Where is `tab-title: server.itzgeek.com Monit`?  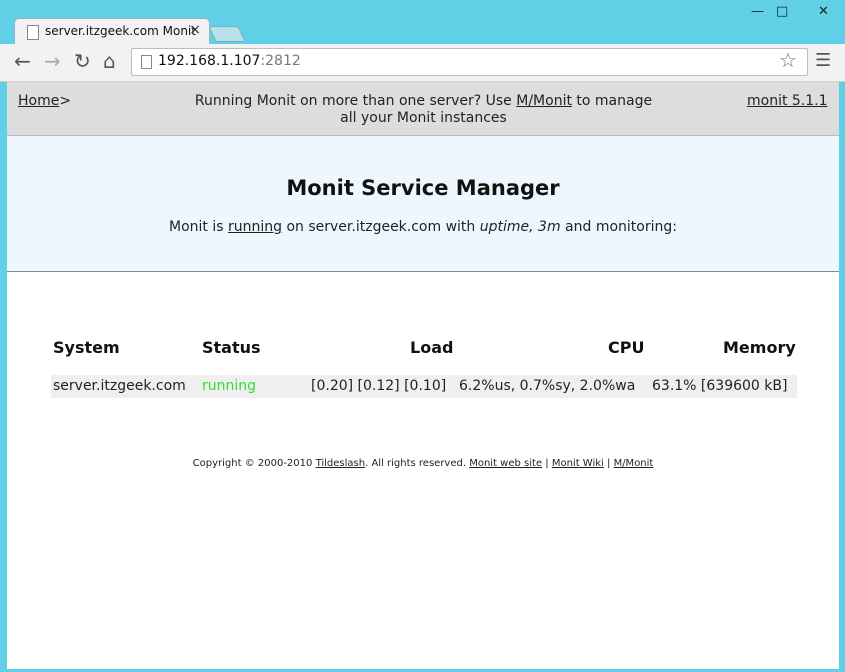 tab-title: server.itzgeek.com Monit is located at coordinates (120, 31).